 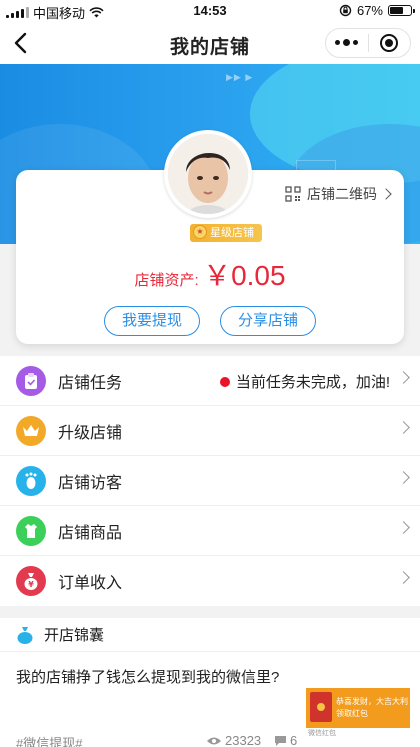 I want to click on alert-dot-icon, so click(x=224, y=381).